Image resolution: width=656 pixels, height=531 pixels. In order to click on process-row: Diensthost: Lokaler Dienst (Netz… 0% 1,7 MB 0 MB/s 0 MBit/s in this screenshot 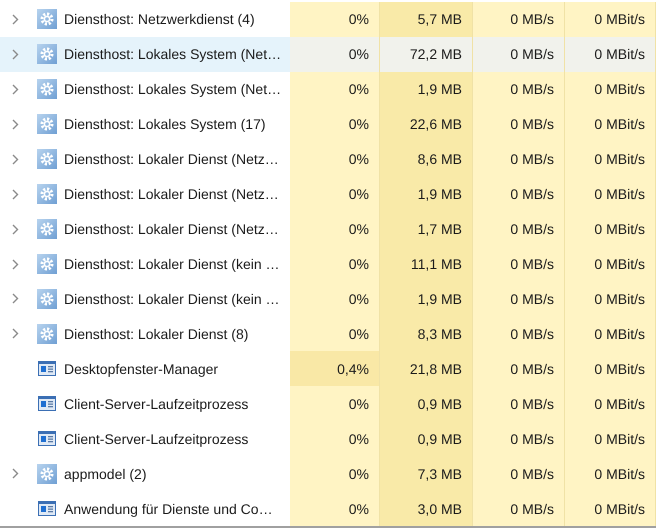, I will do `click(328, 229)`.